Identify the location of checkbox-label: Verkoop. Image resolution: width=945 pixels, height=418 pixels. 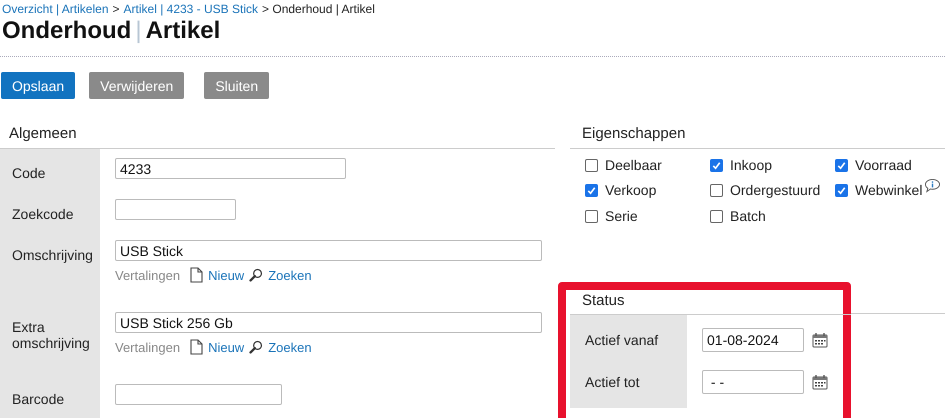
(630, 190).